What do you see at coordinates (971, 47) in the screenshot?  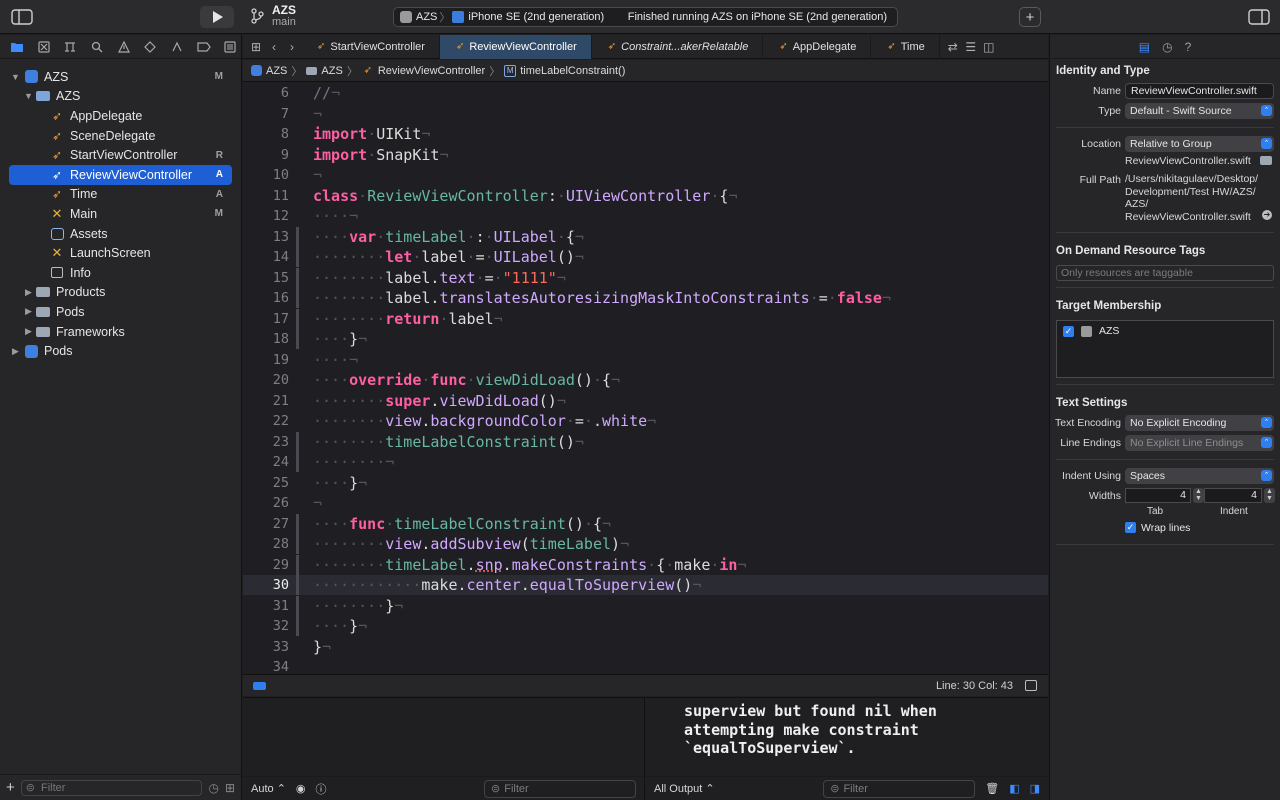 I see `editor-options-icon: ☰` at bounding box center [971, 47].